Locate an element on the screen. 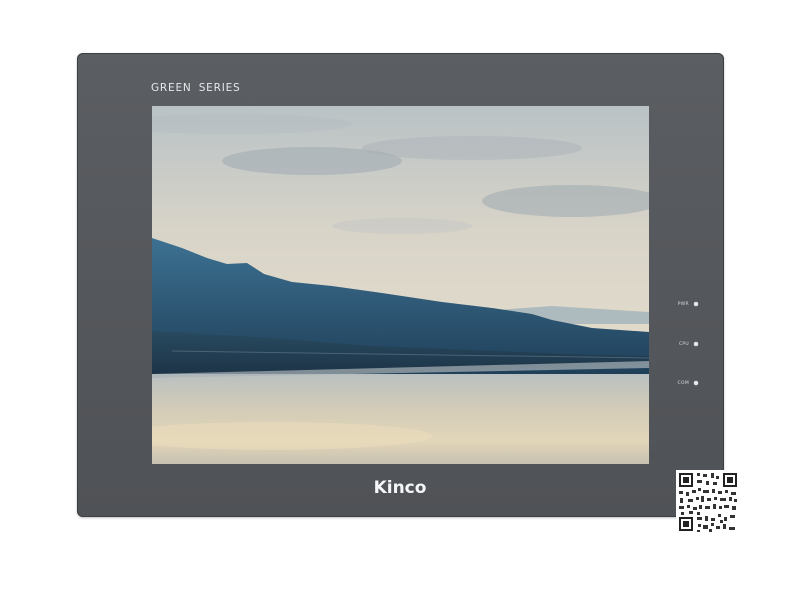  series-label: GREEN SERIES is located at coordinates (196, 88).